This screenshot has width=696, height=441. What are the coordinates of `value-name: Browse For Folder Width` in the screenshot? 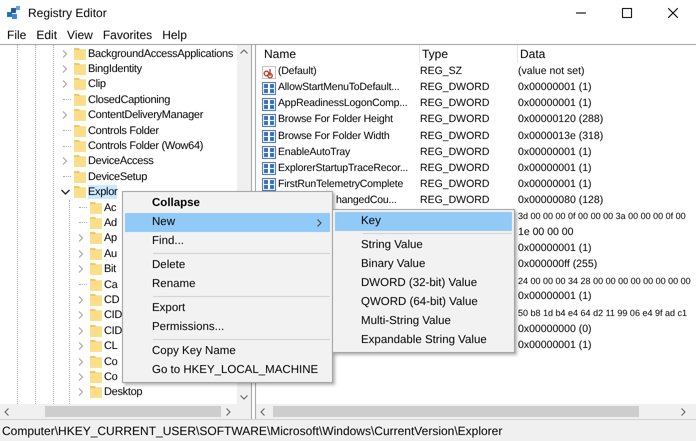 It's located at (334, 136).